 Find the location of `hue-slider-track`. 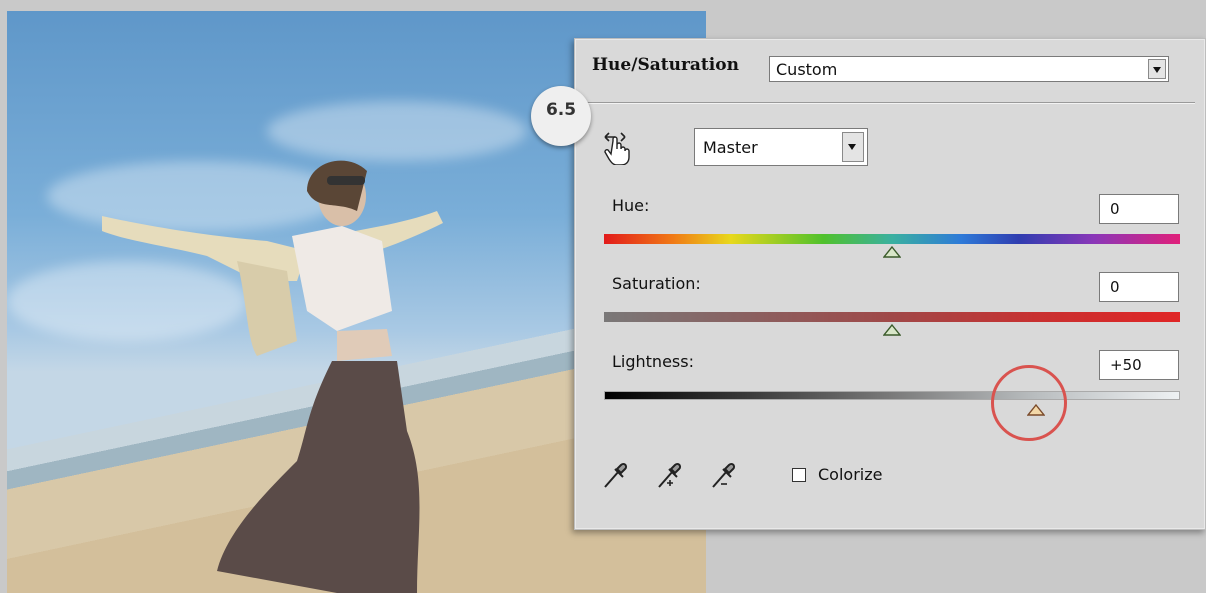

hue-slider-track is located at coordinates (892, 239).